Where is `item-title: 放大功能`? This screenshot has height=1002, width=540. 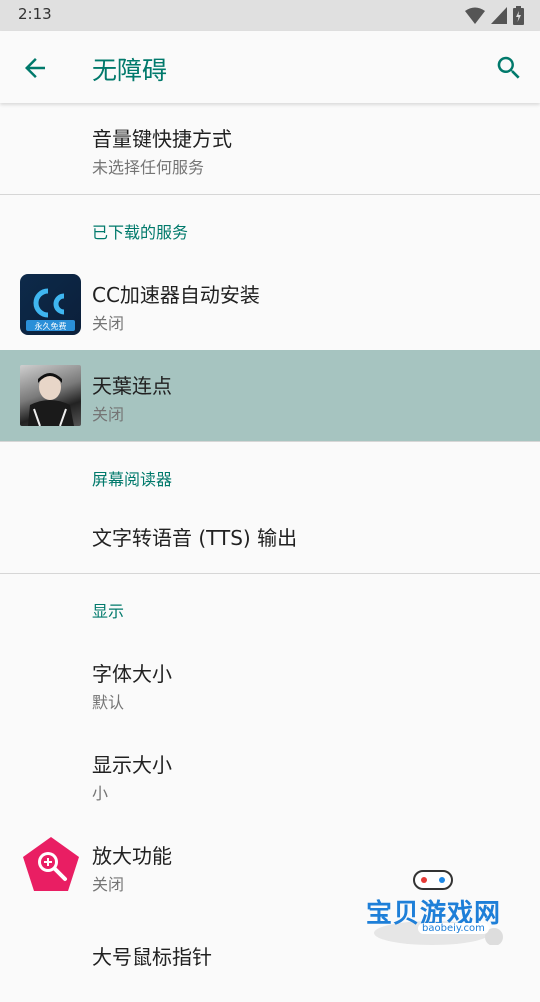
item-title: 放大功能 is located at coordinates (132, 856).